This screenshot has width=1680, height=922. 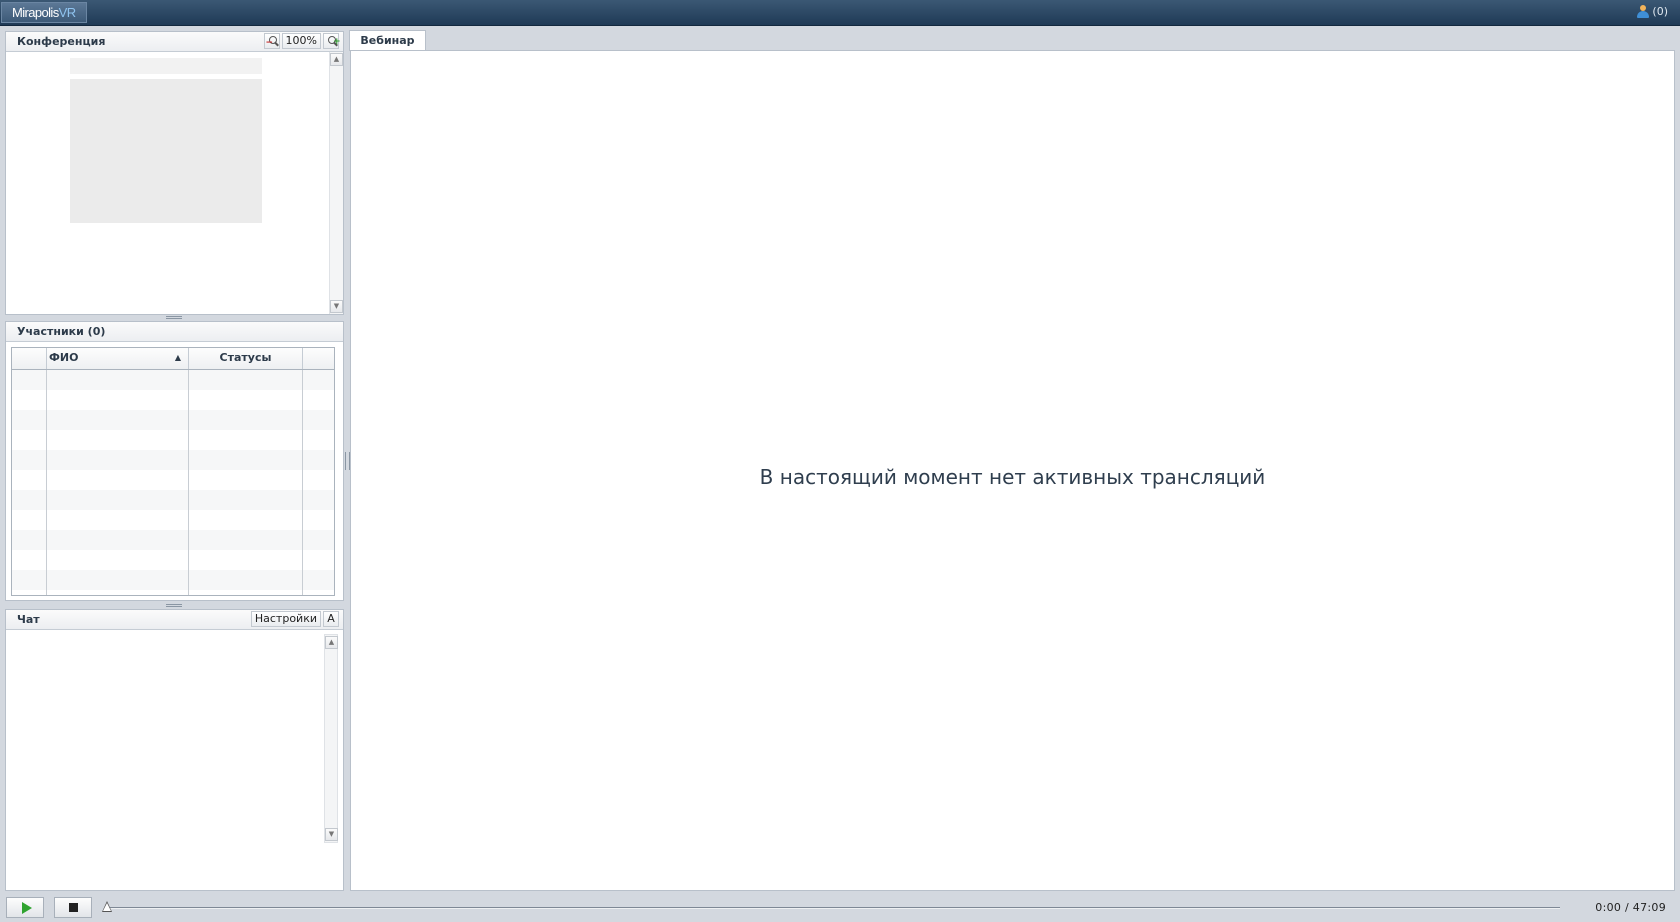 I want to click on chat-title: Чат, so click(x=28, y=619).